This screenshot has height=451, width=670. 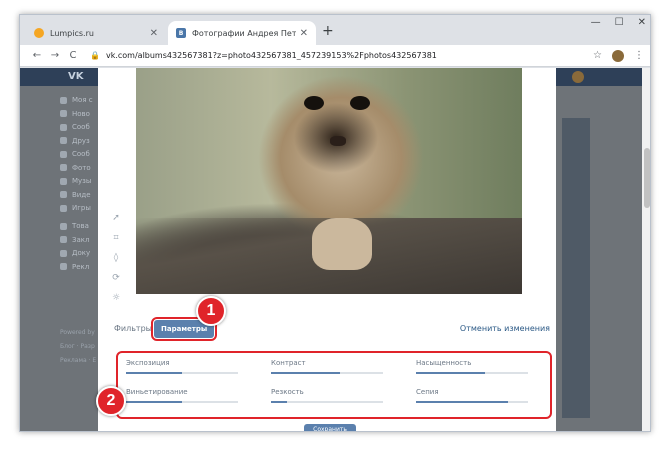 I want to click on param-slider: Экспозиция, so click(x=182, y=366).